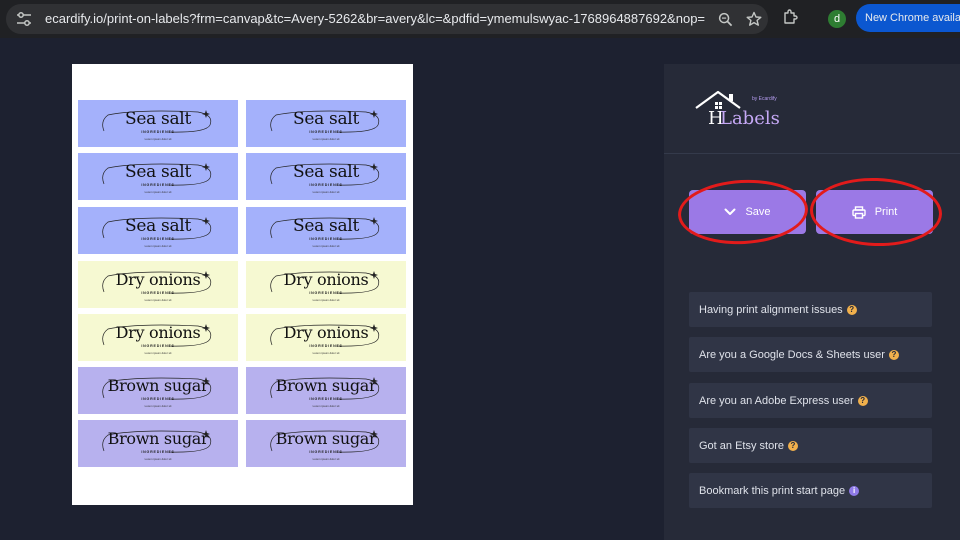 Image resolution: width=960 pixels, height=540 pixels. What do you see at coordinates (837, 19) in the screenshot?
I see `profile-avatar: d` at bounding box center [837, 19].